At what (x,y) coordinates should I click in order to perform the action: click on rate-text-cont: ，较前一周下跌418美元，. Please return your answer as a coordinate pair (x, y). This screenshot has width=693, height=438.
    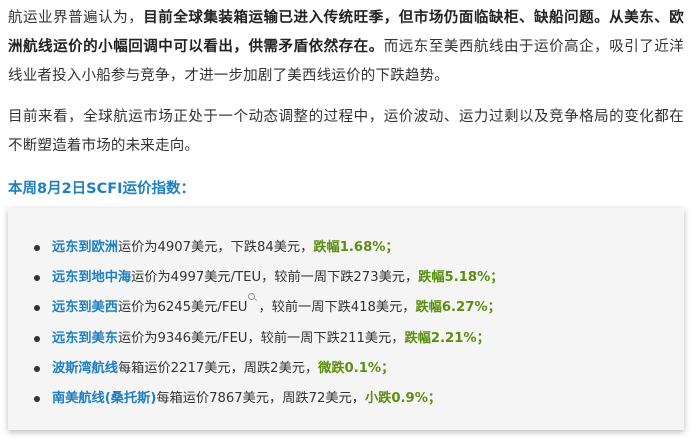
    Looking at the image, I should click on (337, 308).